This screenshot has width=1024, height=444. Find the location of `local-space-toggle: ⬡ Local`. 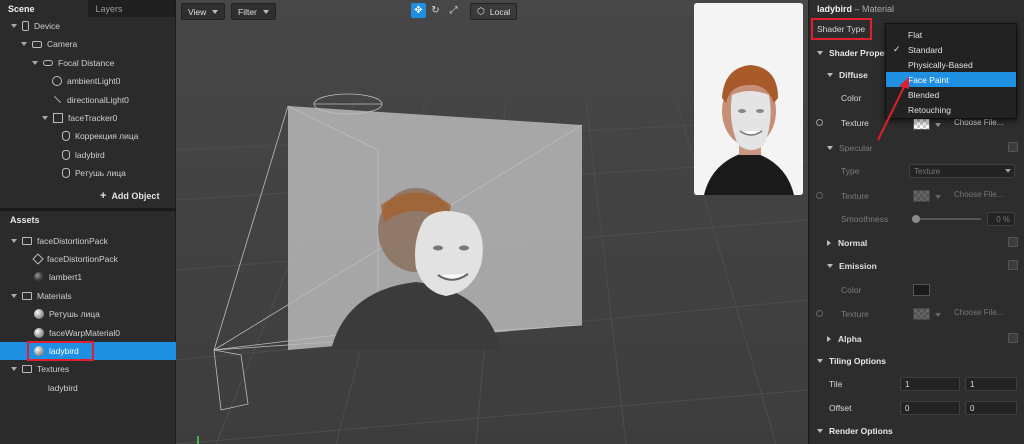

local-space-toggle: ⬡ Local is located at coordinates (494, 11).